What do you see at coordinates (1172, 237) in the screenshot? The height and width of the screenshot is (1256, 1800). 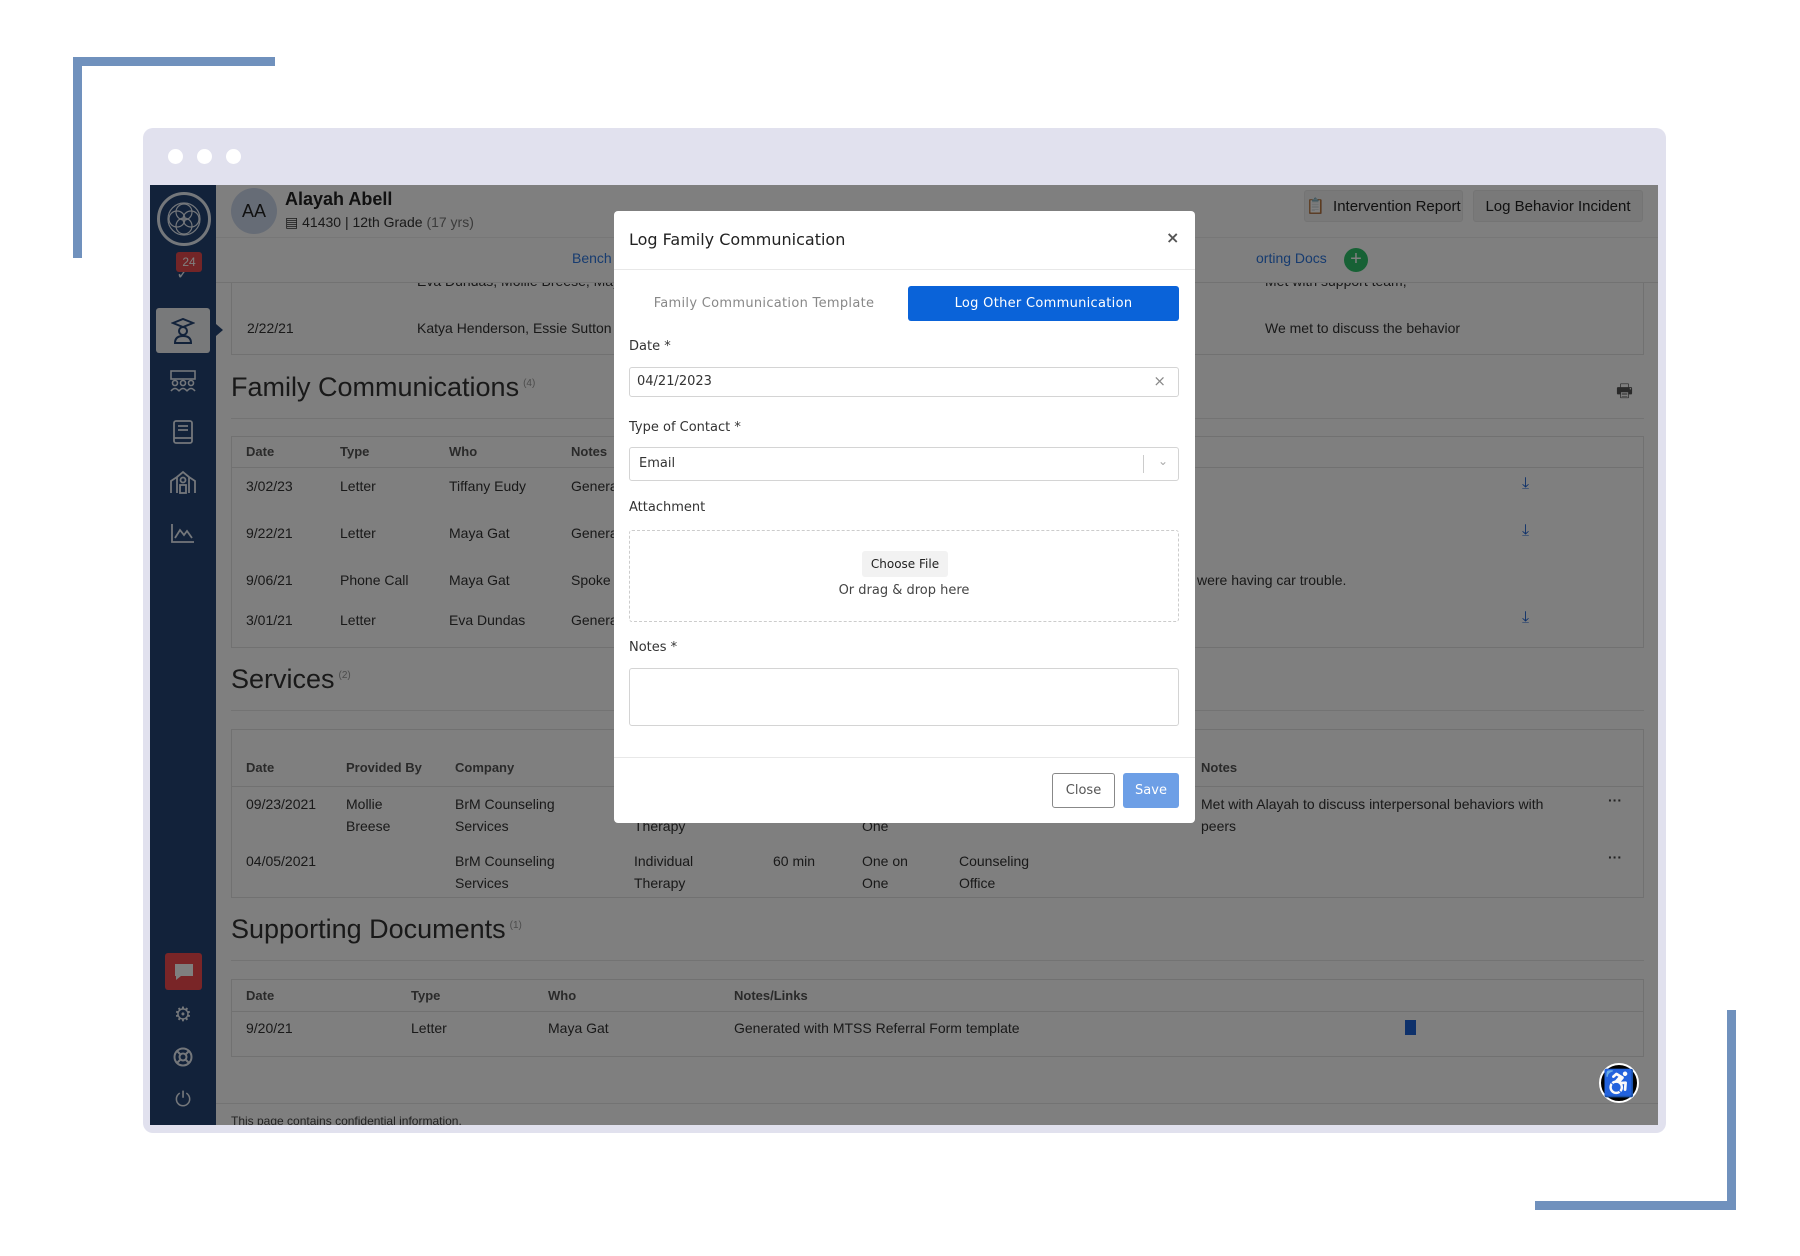 I see `close-icon: ×` at bounding box center [1172, 237].